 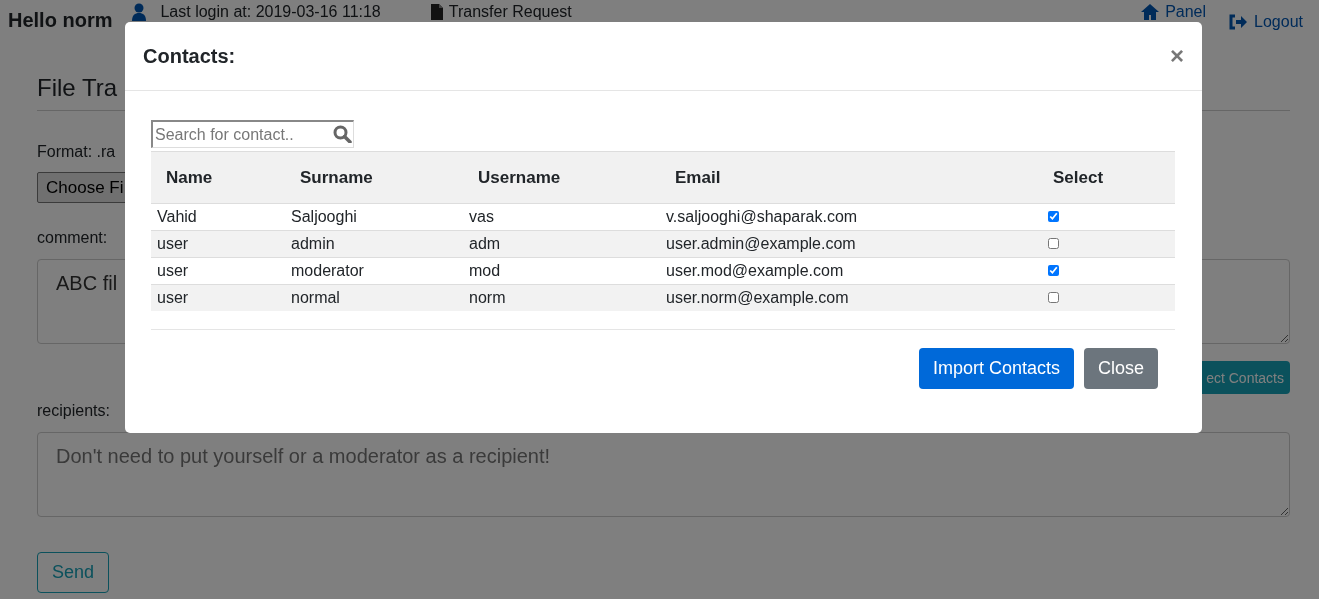 What do you see at coordinates (73, 572) in the screenshot?
I see `send-button: Send` at bounding box center [73, 572].